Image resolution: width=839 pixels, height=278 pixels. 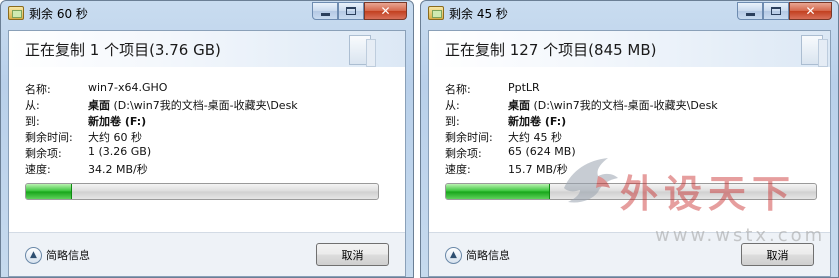 I want to click on watermark-url: www.wstx.com, so click(x=740, y=235).